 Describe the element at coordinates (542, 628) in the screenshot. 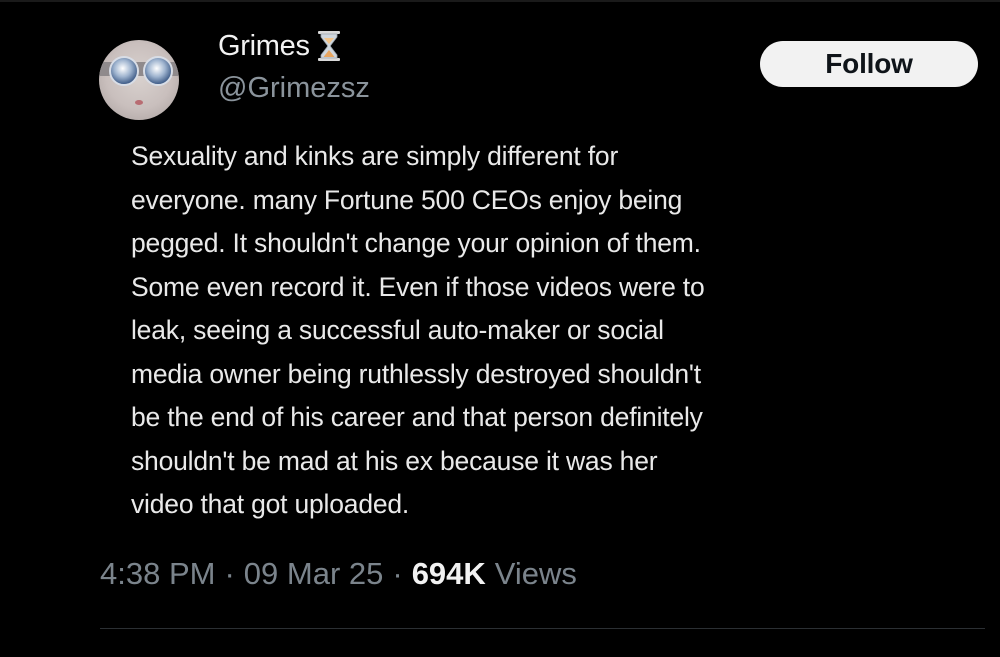

I see `divider` at that location.